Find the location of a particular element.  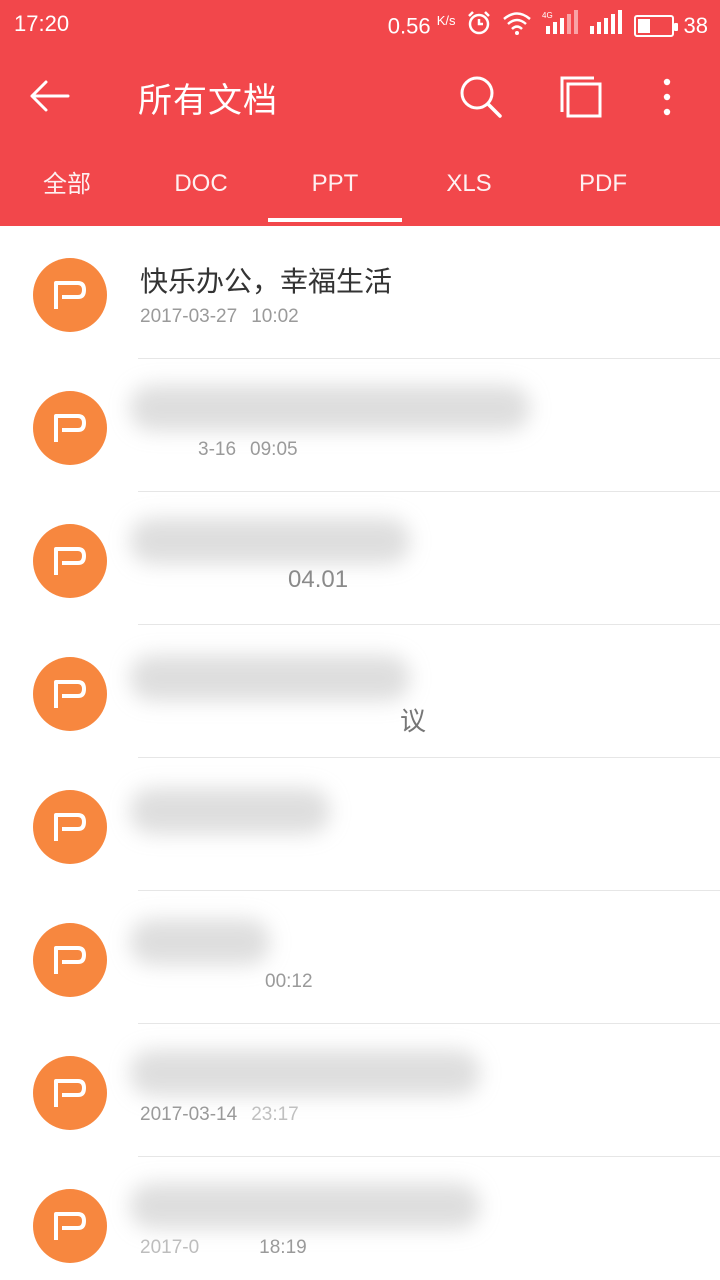

network-speed-value: 0.56 is located at coordinates (409, 26).